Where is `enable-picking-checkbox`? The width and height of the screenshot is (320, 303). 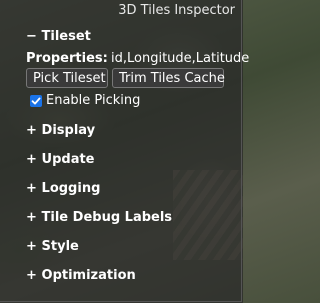 enable-picking-checkbox is located at coordinates (36, 100).